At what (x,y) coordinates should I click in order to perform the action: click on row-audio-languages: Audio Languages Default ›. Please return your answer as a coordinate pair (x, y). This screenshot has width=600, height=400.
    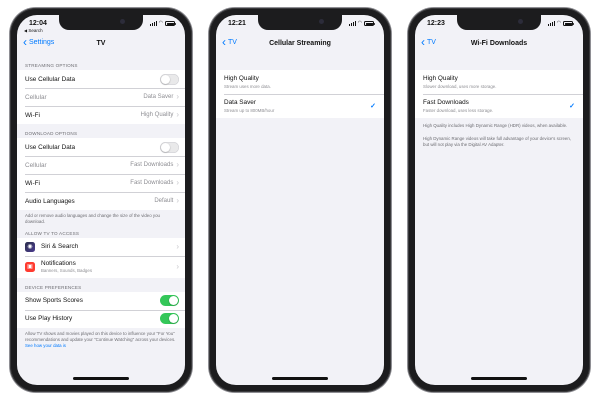
    Looking at the image, I should click on (101, 201).